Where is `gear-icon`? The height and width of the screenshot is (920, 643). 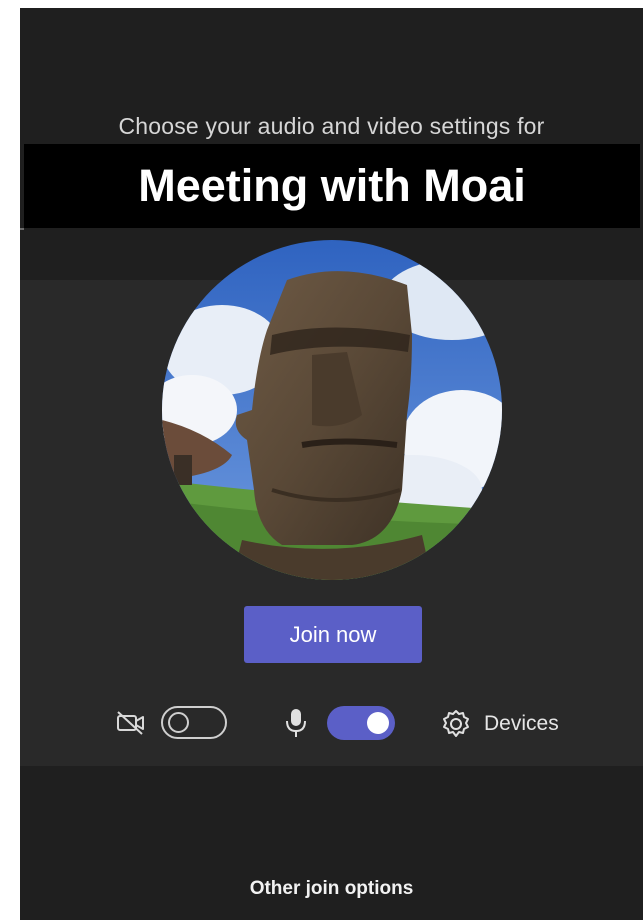 gear-icon is located at coordinates (456, 726).